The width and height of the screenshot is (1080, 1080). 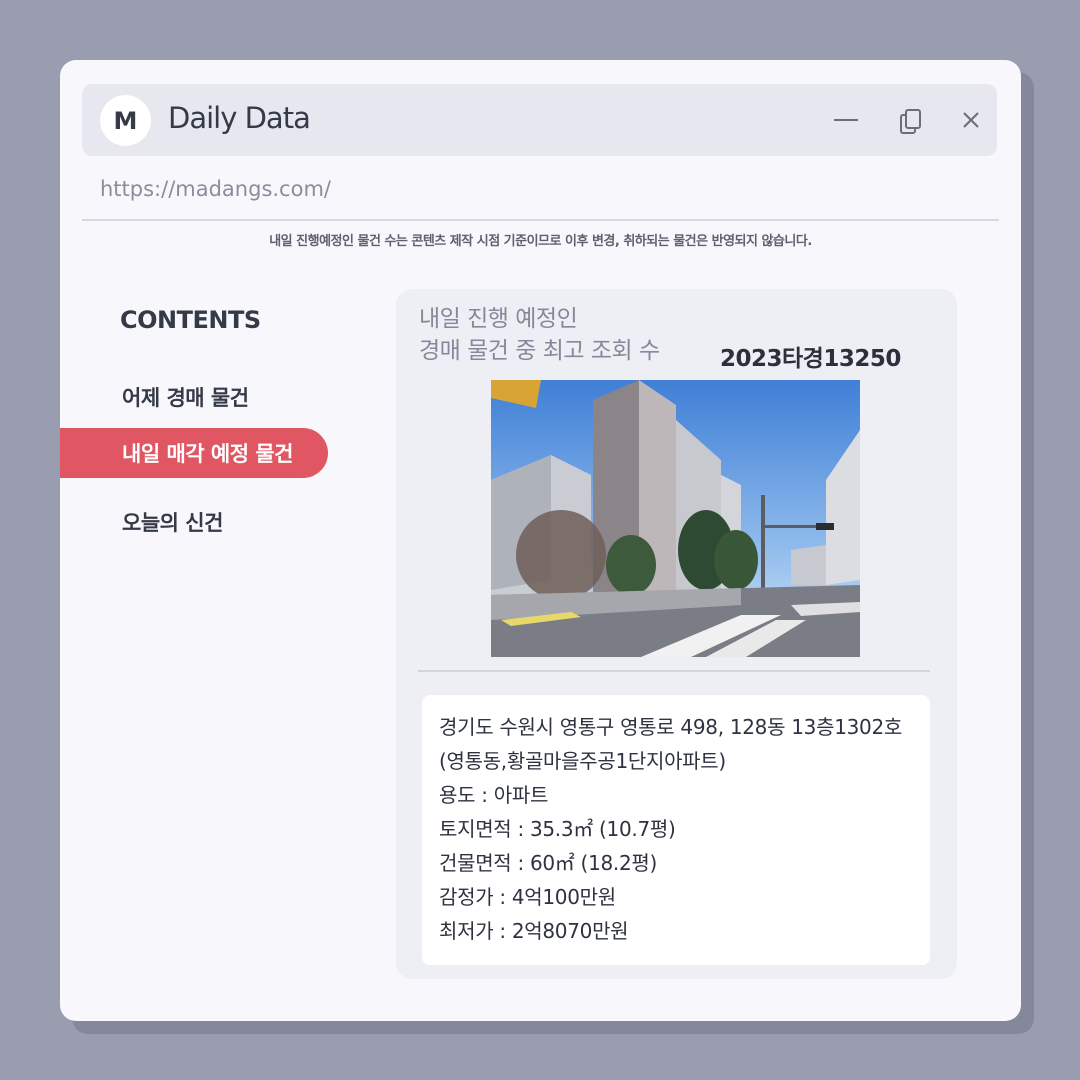 I want to click on detail-usage: 용도 : 아파트, so click(x=494, y=795).